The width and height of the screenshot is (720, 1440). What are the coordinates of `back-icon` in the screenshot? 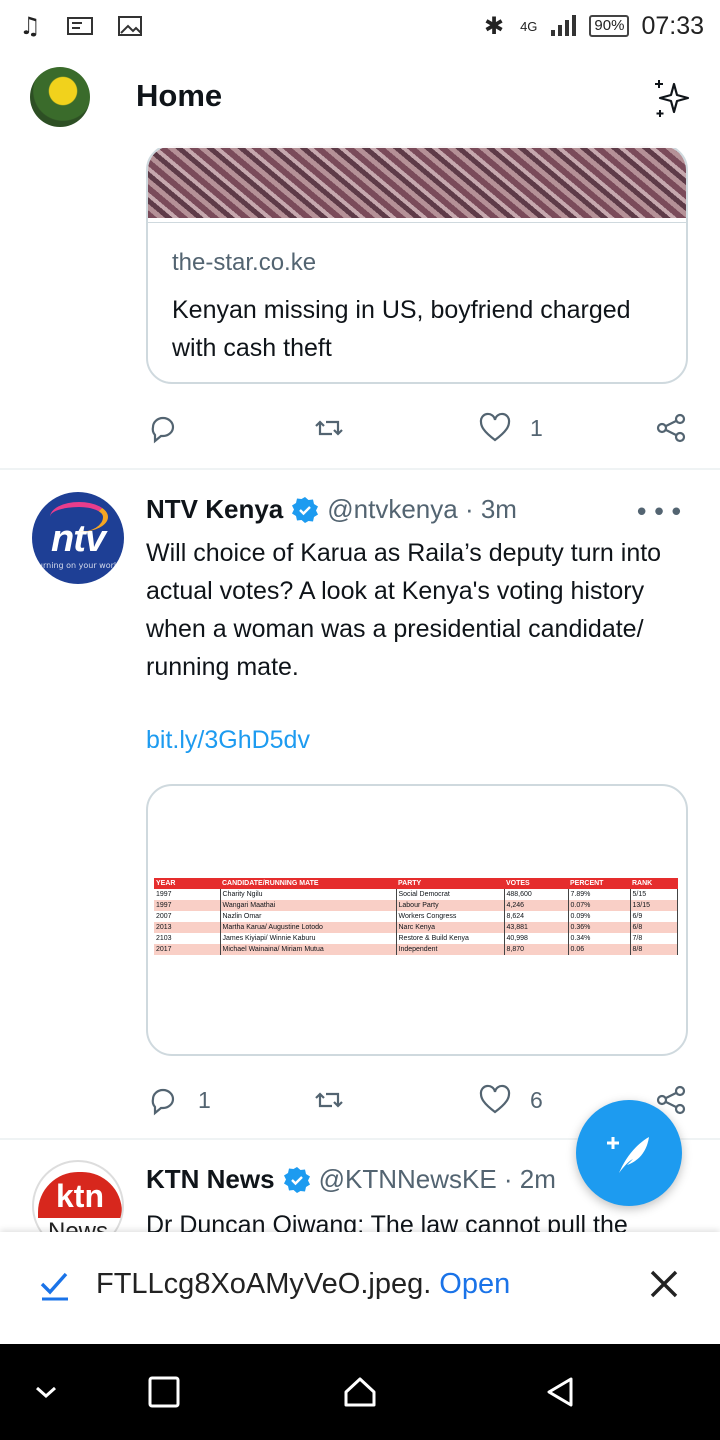 It's located at (560, 1392).